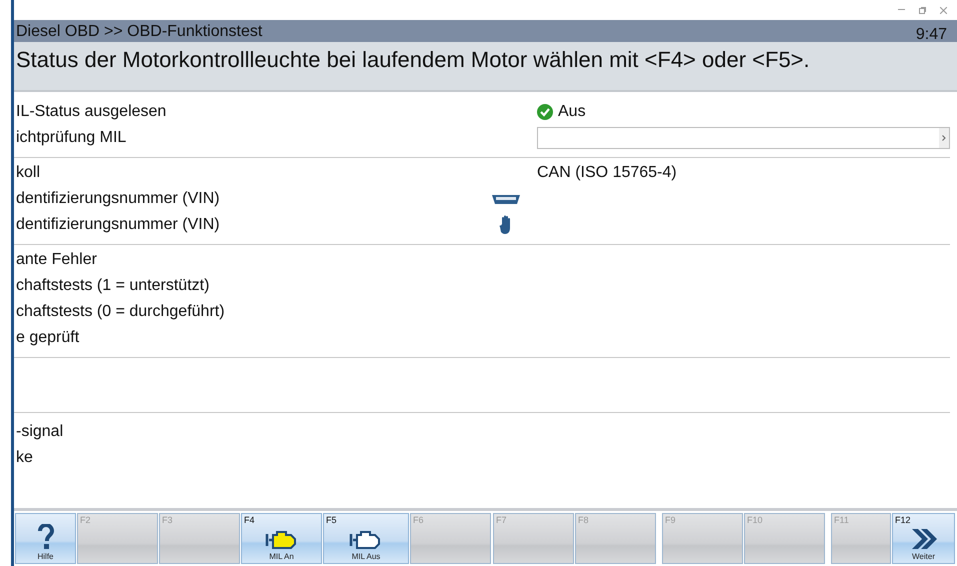 This screenshot has width=957, height=566. What do you see at coordinates (120, 312) in the screenshot?
I see `row-label: chaftstests (0 = durchgeführt)` at bounding box center [120, 312].